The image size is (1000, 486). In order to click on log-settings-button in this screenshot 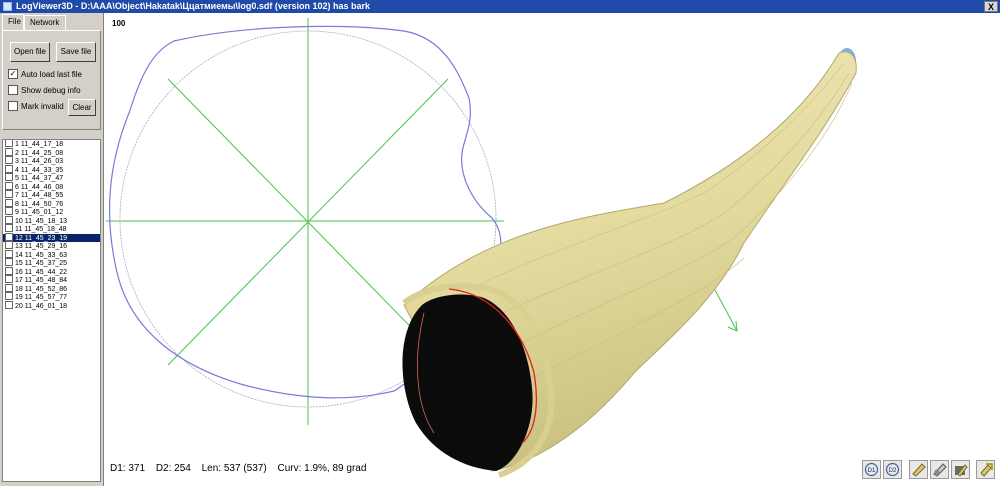, I will do `click(939, 469)`.